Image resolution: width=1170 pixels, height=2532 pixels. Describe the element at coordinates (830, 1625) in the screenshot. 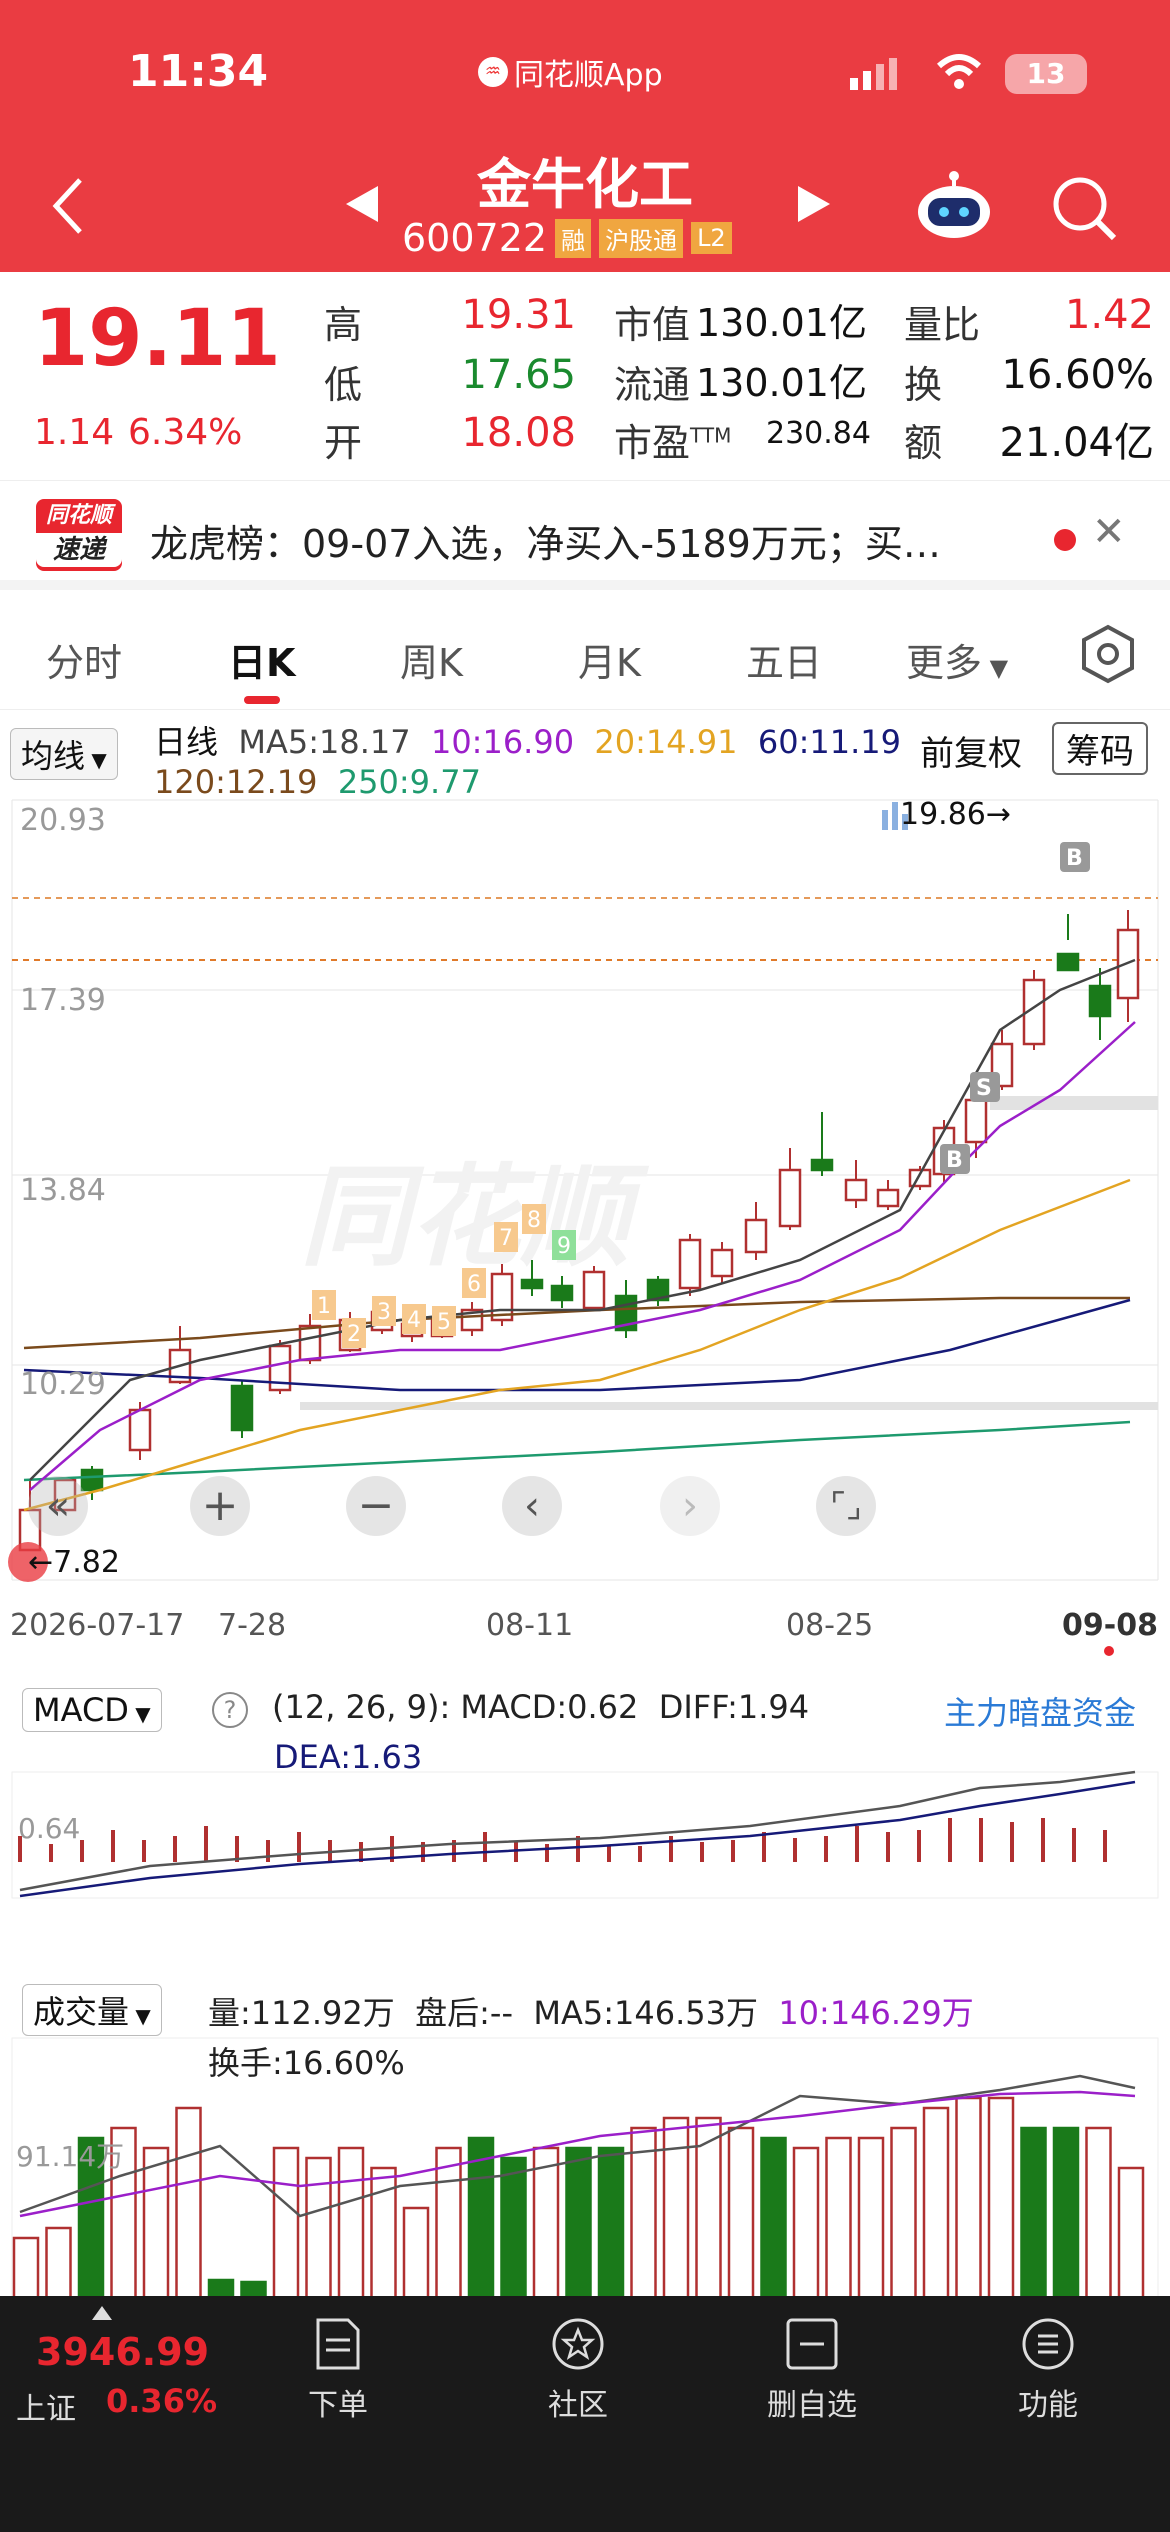

I see `date-label-4: 08-25` at that location.